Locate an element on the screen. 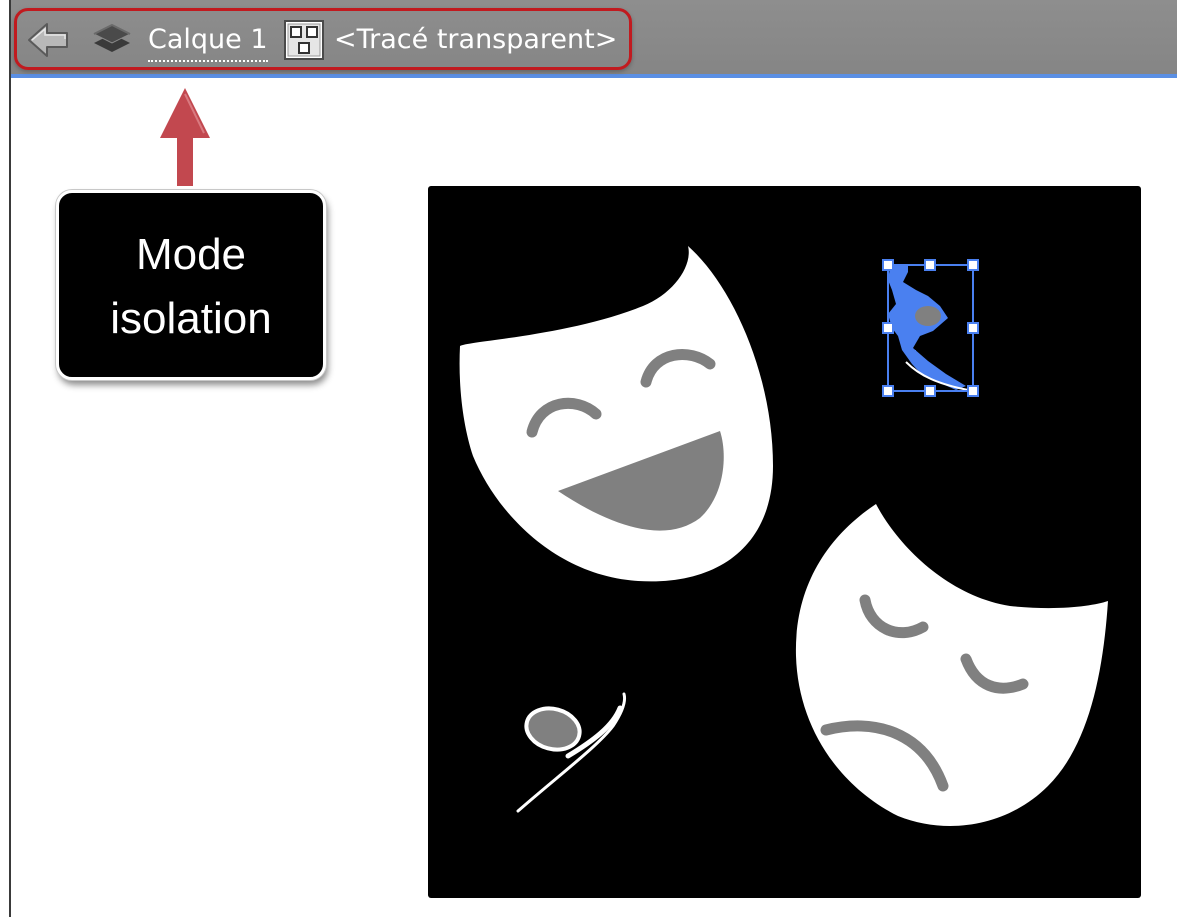  handle-middle-left is located at coordinates (888, 328).